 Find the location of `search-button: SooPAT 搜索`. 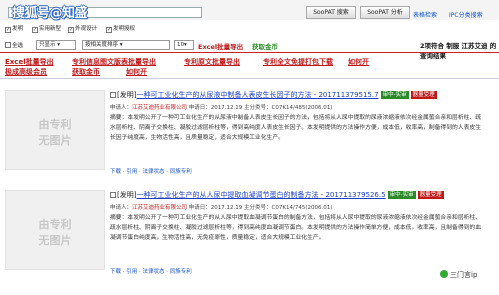

search-button: SooPAT 搜索 is located at coordinates (331, 12).